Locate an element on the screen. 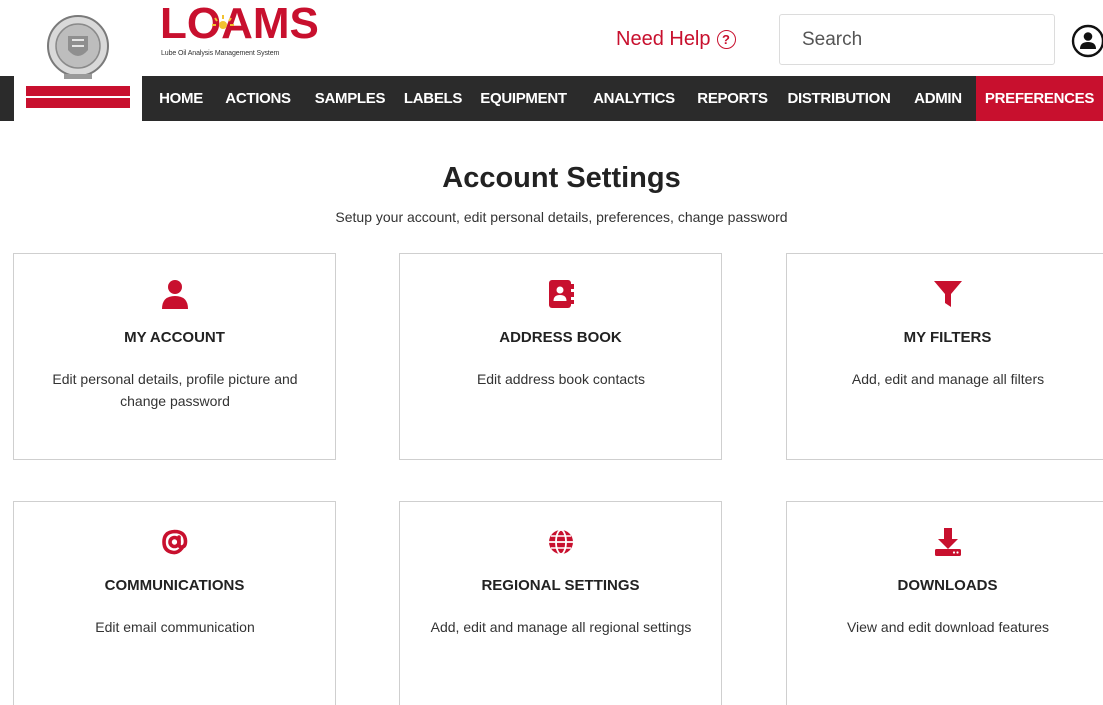 This screenshot has height=705, width=1103. filter-icon is located at coordinates (947, 294).